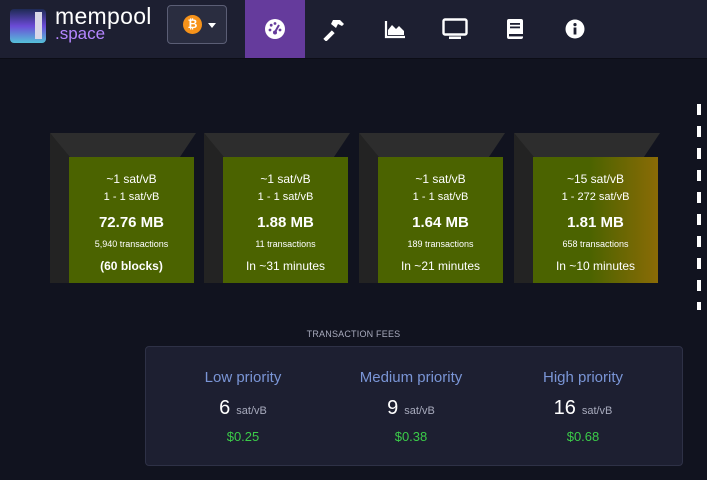  What do you see at coordinates (595, 266) in the screenshot?
I see `block-eta: In ~10 minutes` at bounding box center [595, 266].